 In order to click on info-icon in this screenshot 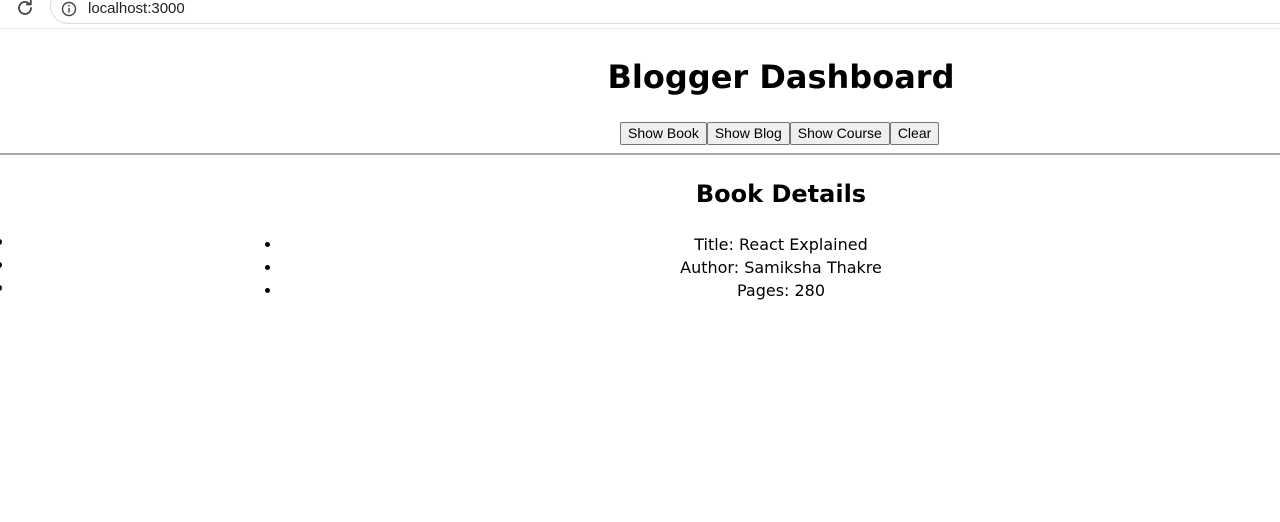, I will do `click(69, 9)`.